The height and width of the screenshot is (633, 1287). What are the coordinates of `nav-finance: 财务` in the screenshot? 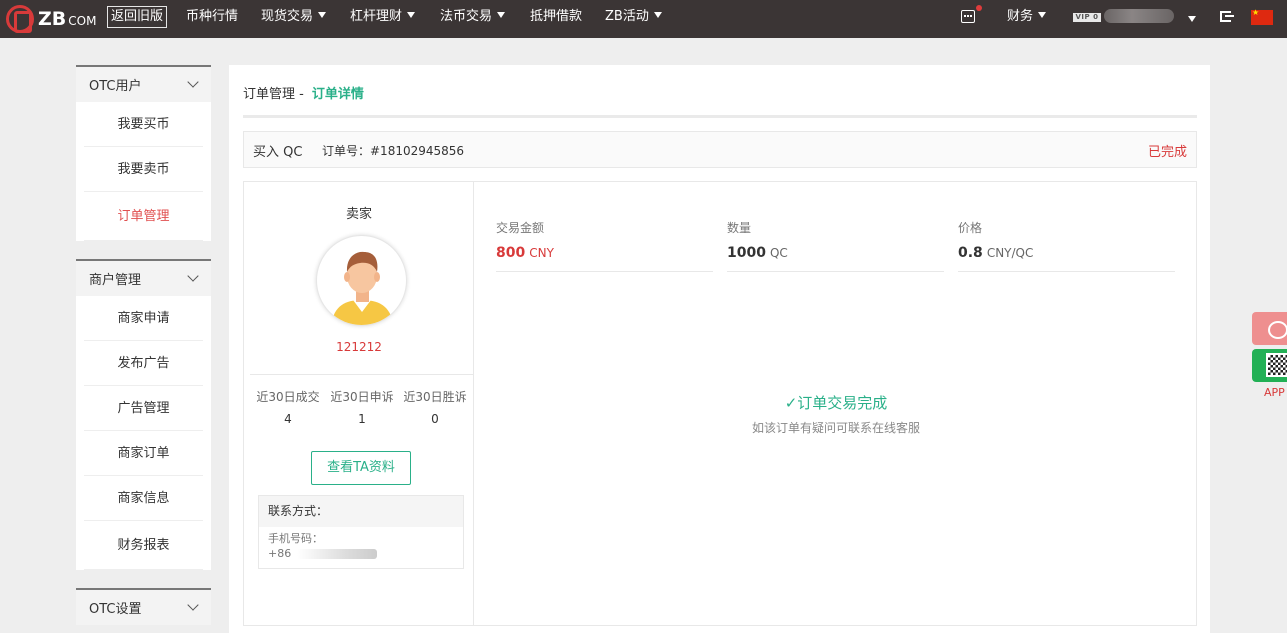 It's located at (1027, 19).